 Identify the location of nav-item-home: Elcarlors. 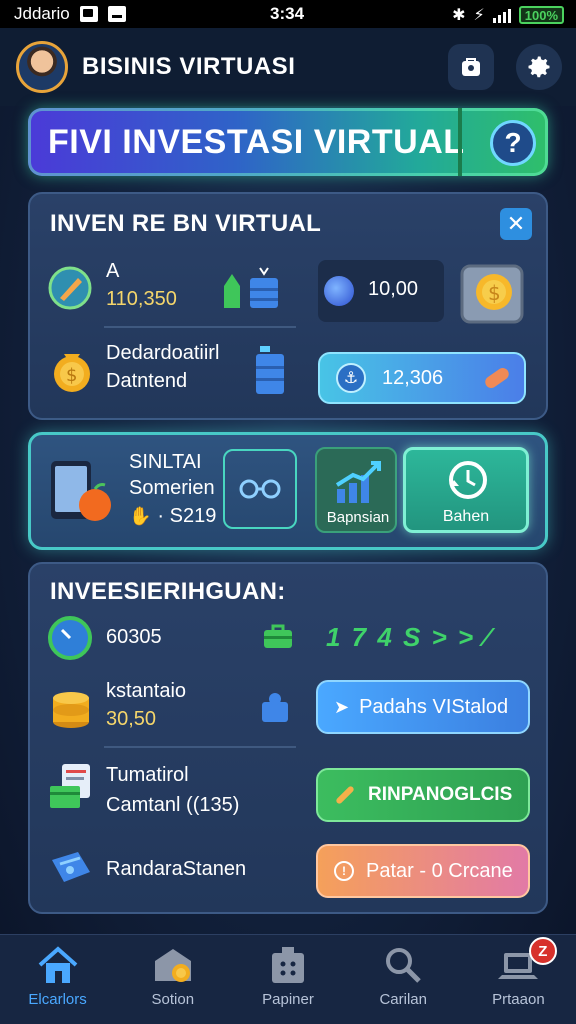
(57, 979).